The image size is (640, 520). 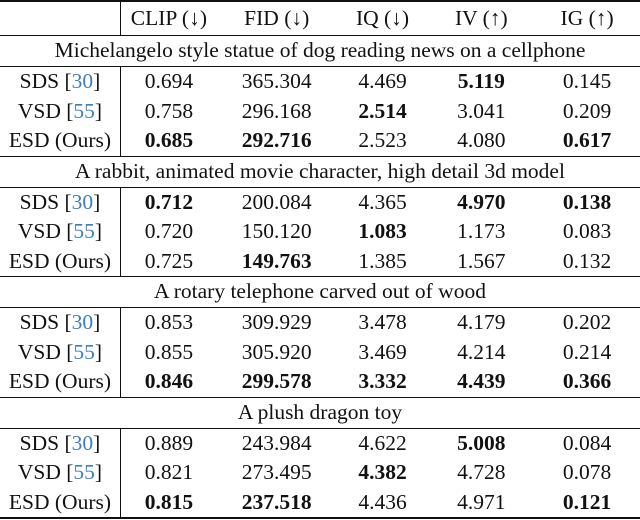 I want to click on prompt-text: A plush dragon toy, so click(x=320, y=412).